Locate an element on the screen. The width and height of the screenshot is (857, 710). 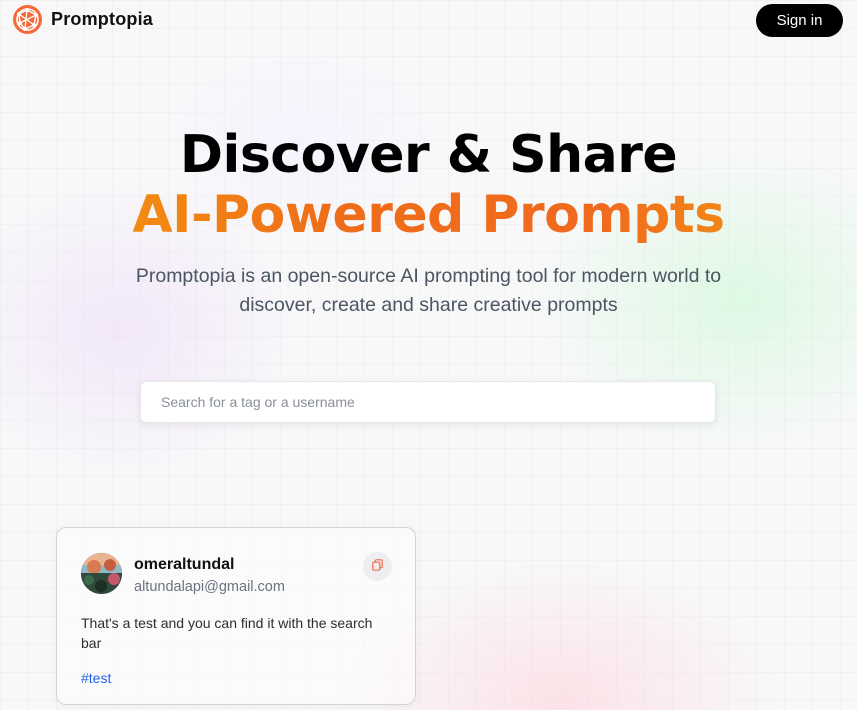
post-tag: #test is located at coordinates (96, 678).